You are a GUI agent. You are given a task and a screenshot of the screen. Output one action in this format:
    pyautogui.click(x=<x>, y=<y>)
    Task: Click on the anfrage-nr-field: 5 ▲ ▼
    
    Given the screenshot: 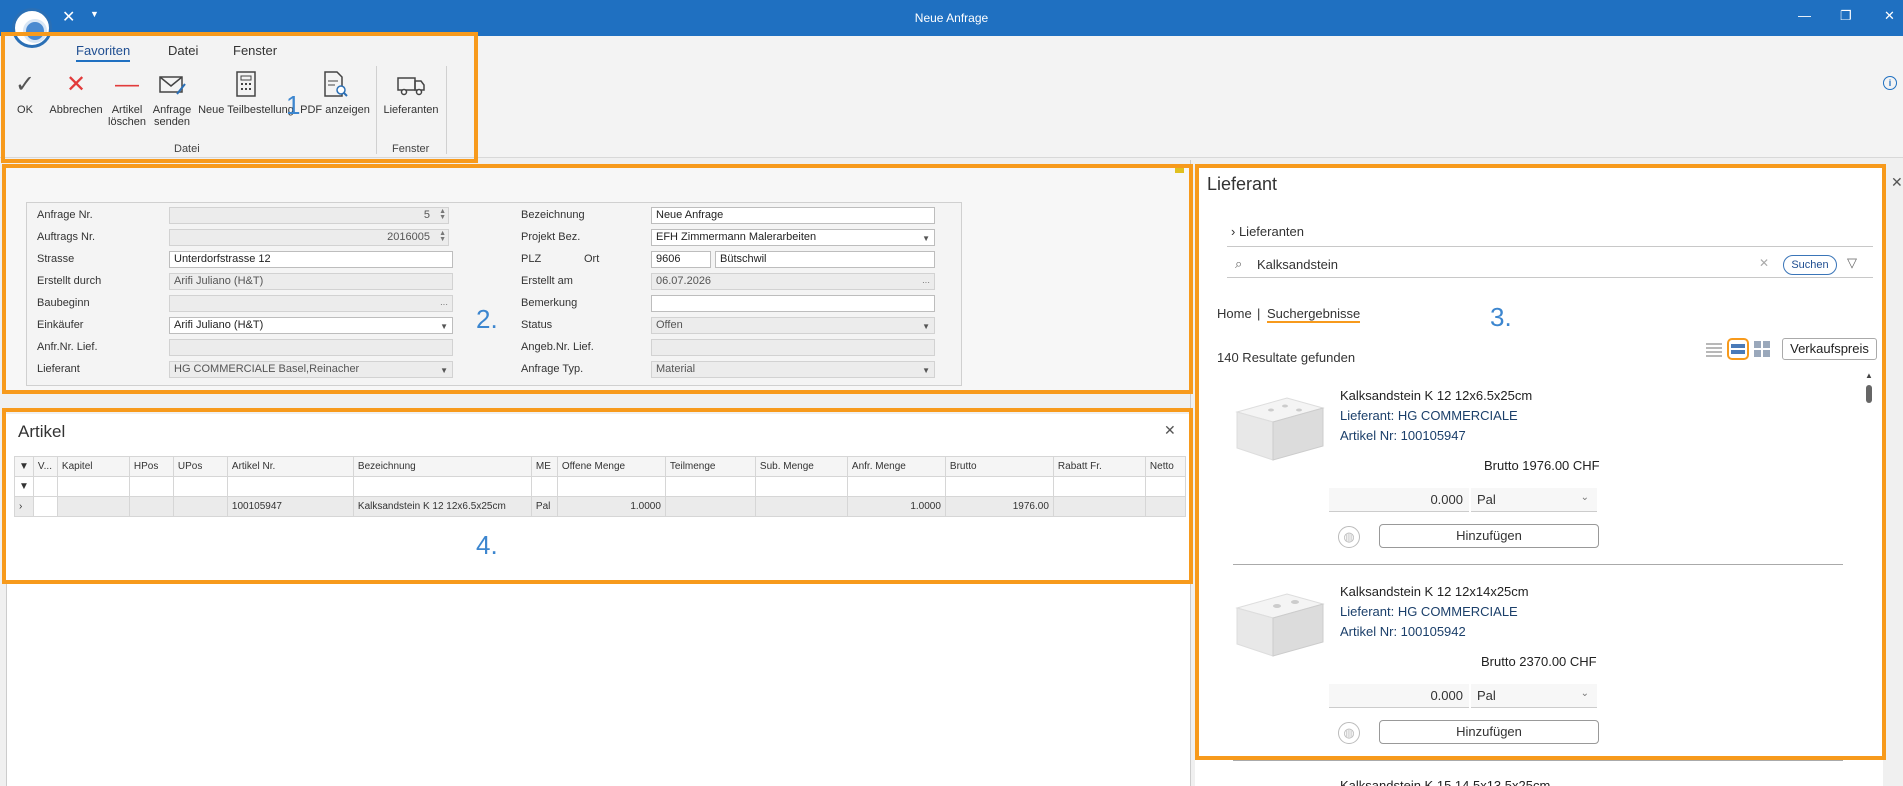 What is the action you would take?
    pyautogui.click(x=309, y=215)
    